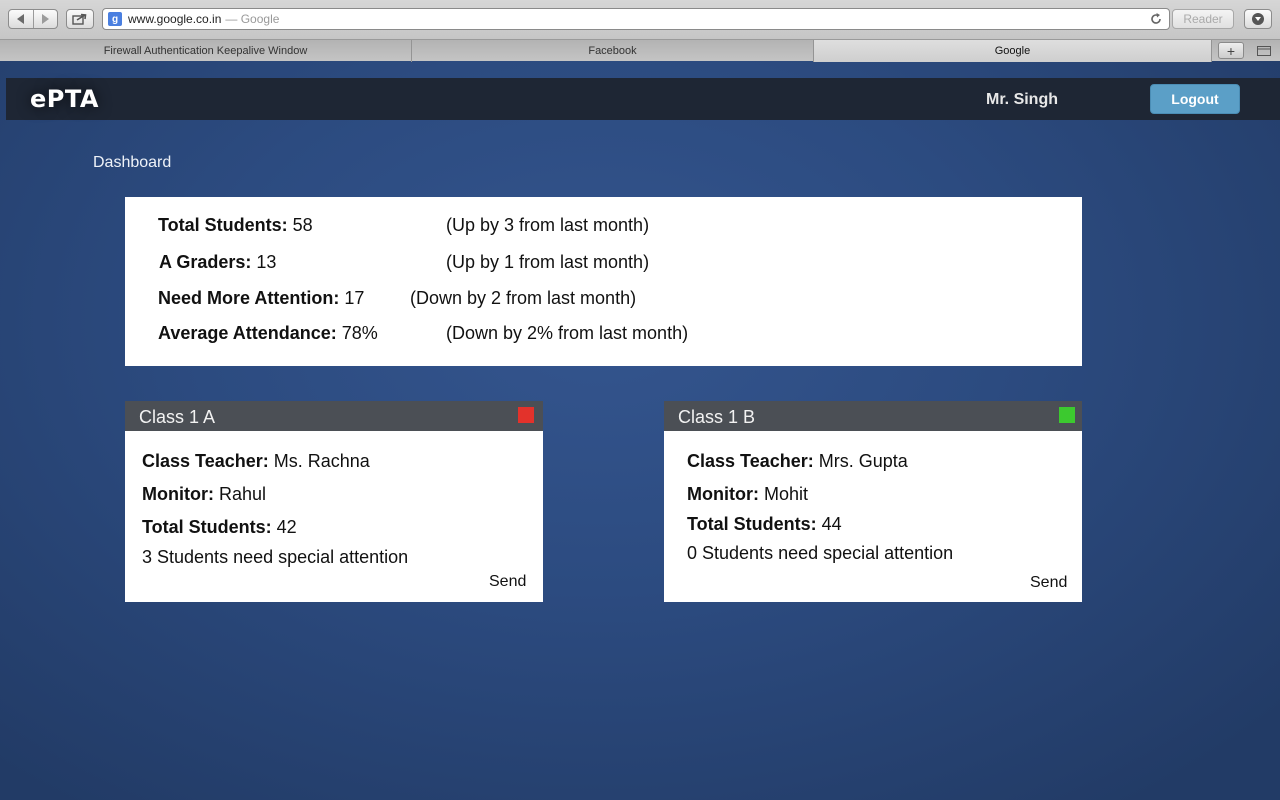 The image size is (1280, 800). I want to click on class-monitor: Monitor: Mohit, so click(747, 494).